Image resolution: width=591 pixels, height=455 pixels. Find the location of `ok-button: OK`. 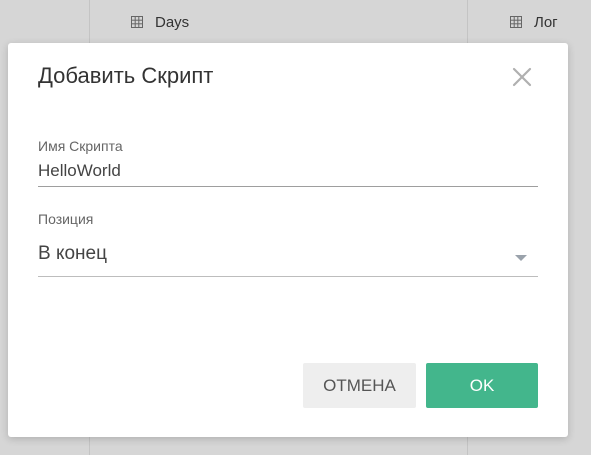

ok-button: OK is located at coordinates (482, 385).